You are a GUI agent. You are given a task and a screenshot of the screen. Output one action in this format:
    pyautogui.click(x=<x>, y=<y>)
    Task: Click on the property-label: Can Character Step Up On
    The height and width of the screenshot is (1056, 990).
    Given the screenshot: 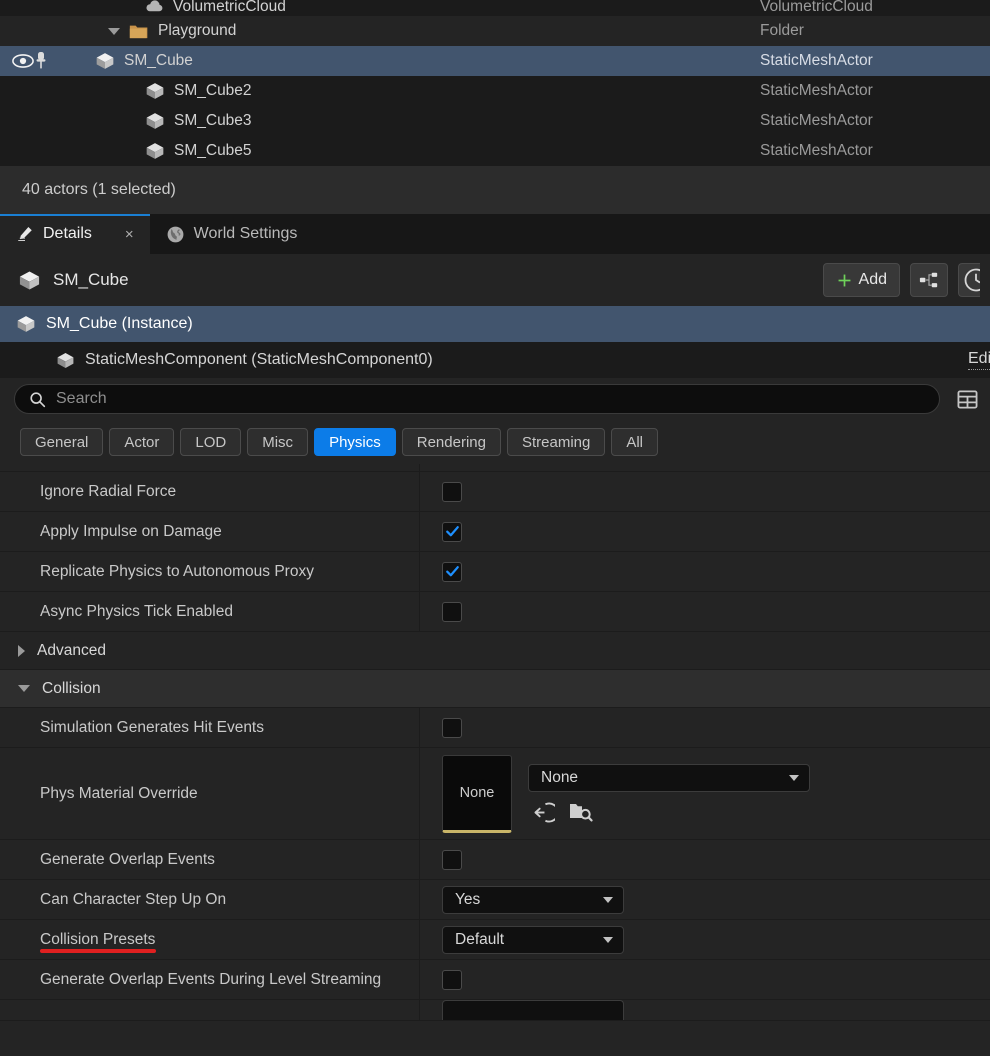 What is the action you would take?
    pyautogui.click(x=210, y=899)
    